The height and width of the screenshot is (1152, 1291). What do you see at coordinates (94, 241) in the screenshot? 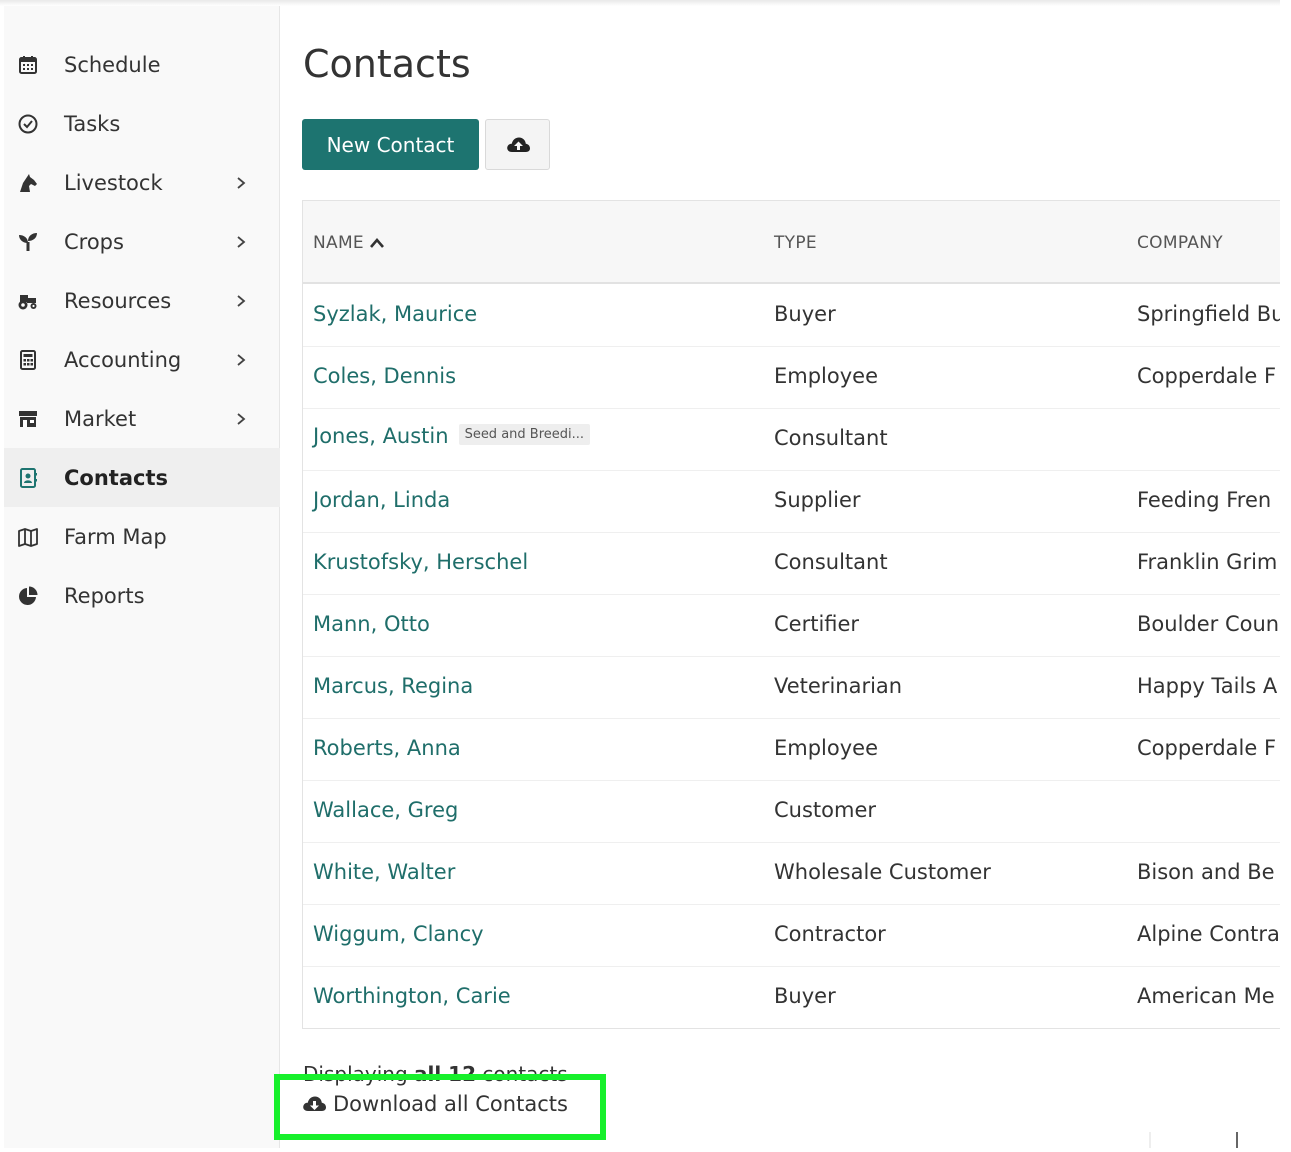
I see `sidebar-item-label: Crops` at bounding box center [94, 241].